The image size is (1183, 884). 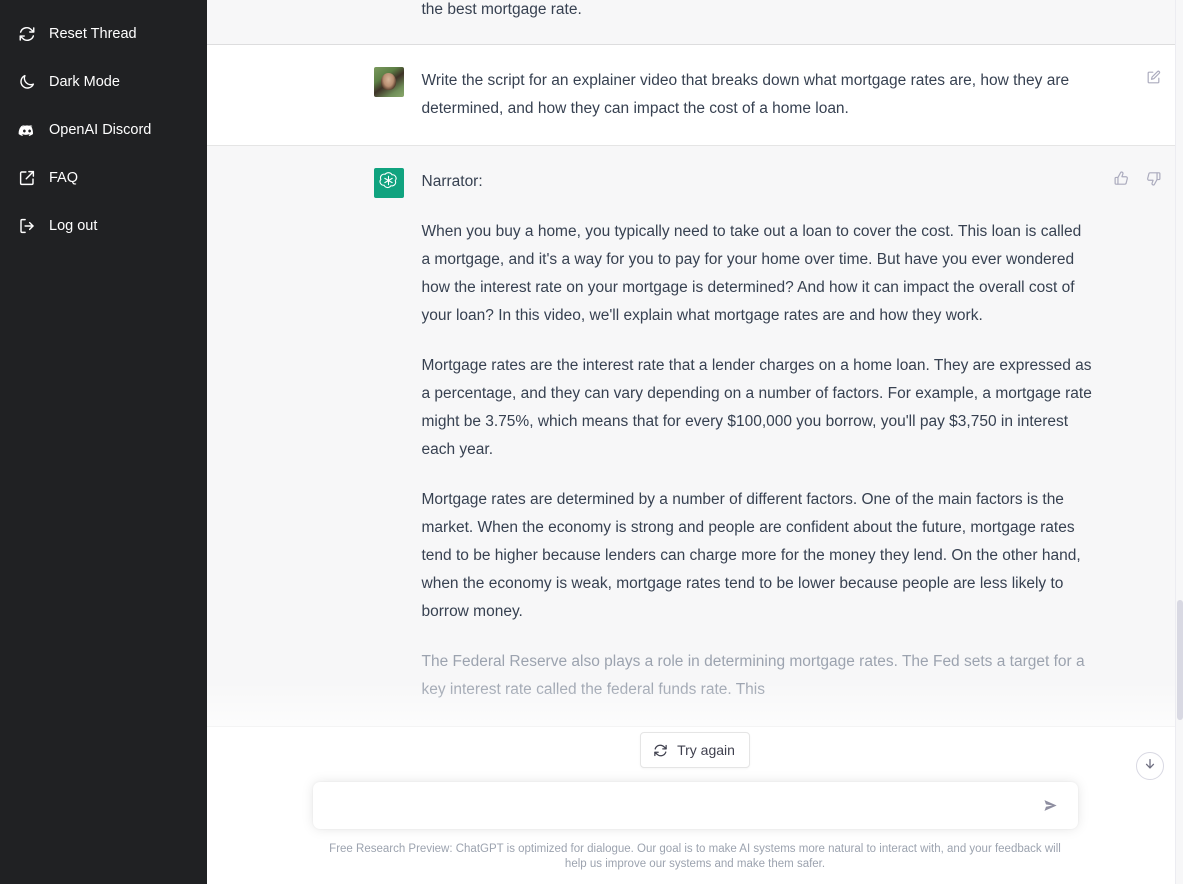 I want to click on try-again-wrap: Try again, so click(x=695, y=750).